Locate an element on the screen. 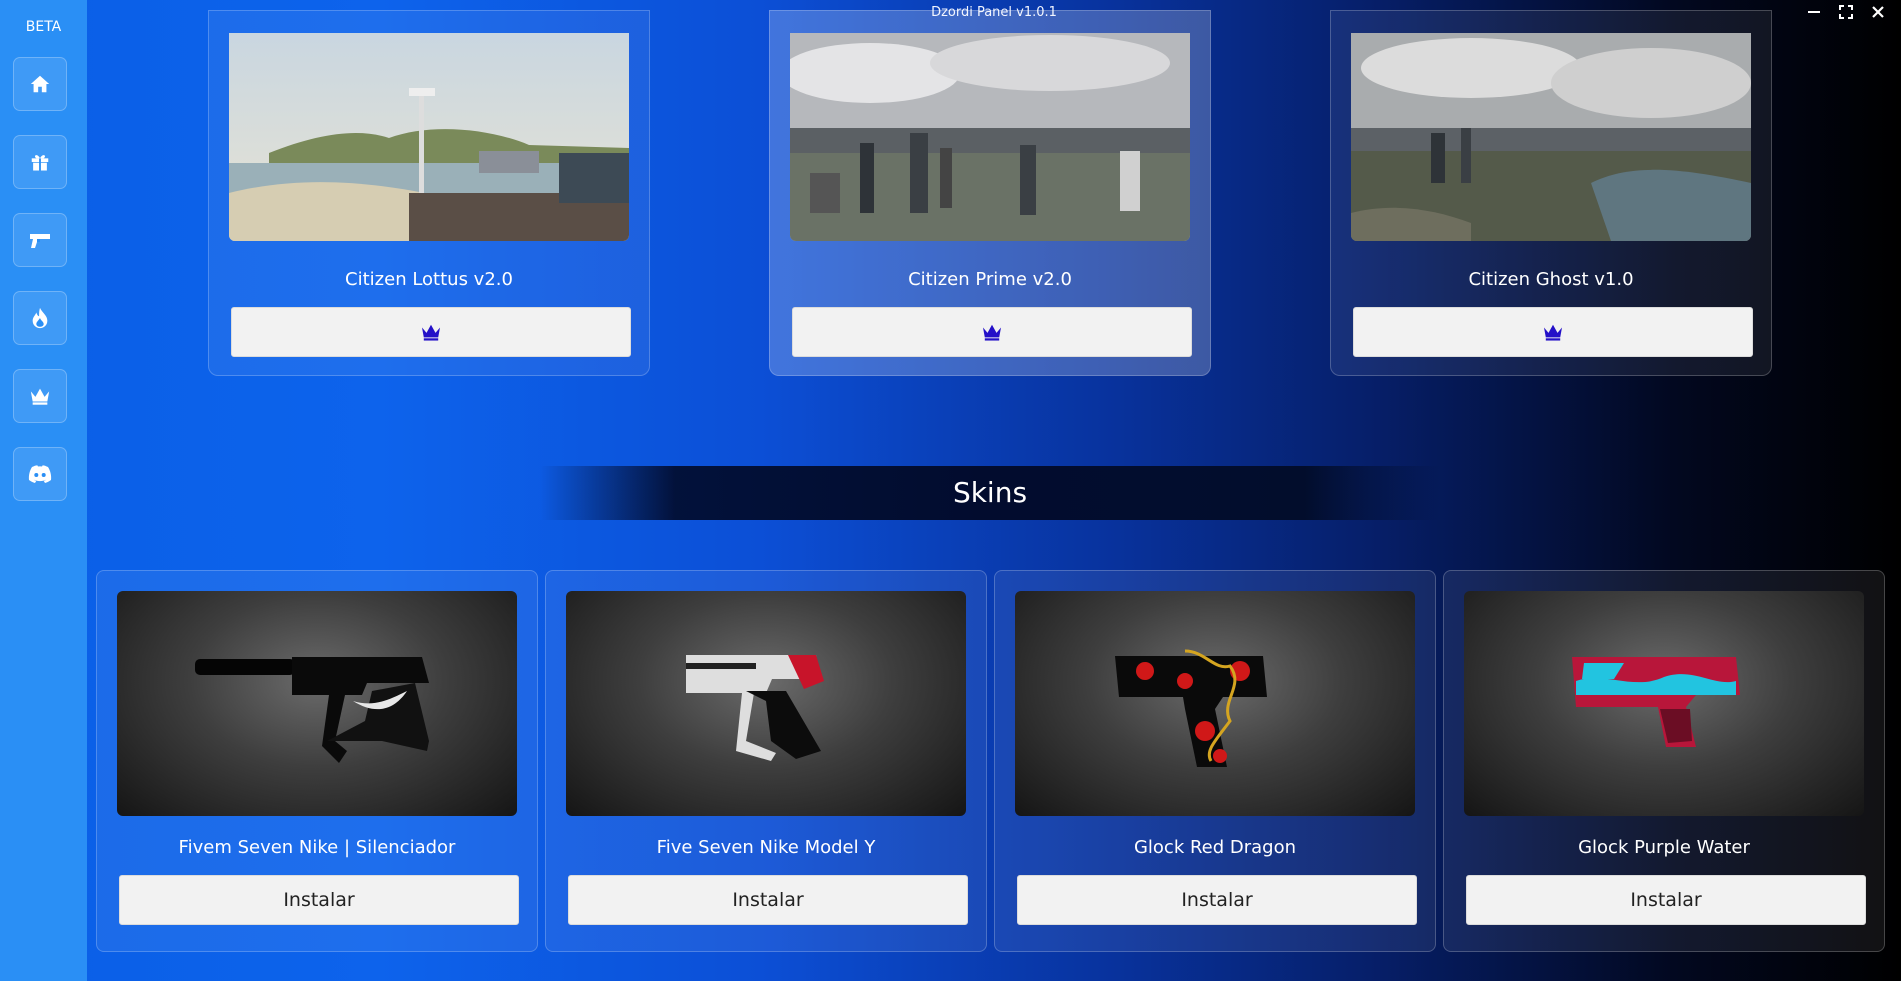  sidebar-item-discord is located at coordinates (40, 474).